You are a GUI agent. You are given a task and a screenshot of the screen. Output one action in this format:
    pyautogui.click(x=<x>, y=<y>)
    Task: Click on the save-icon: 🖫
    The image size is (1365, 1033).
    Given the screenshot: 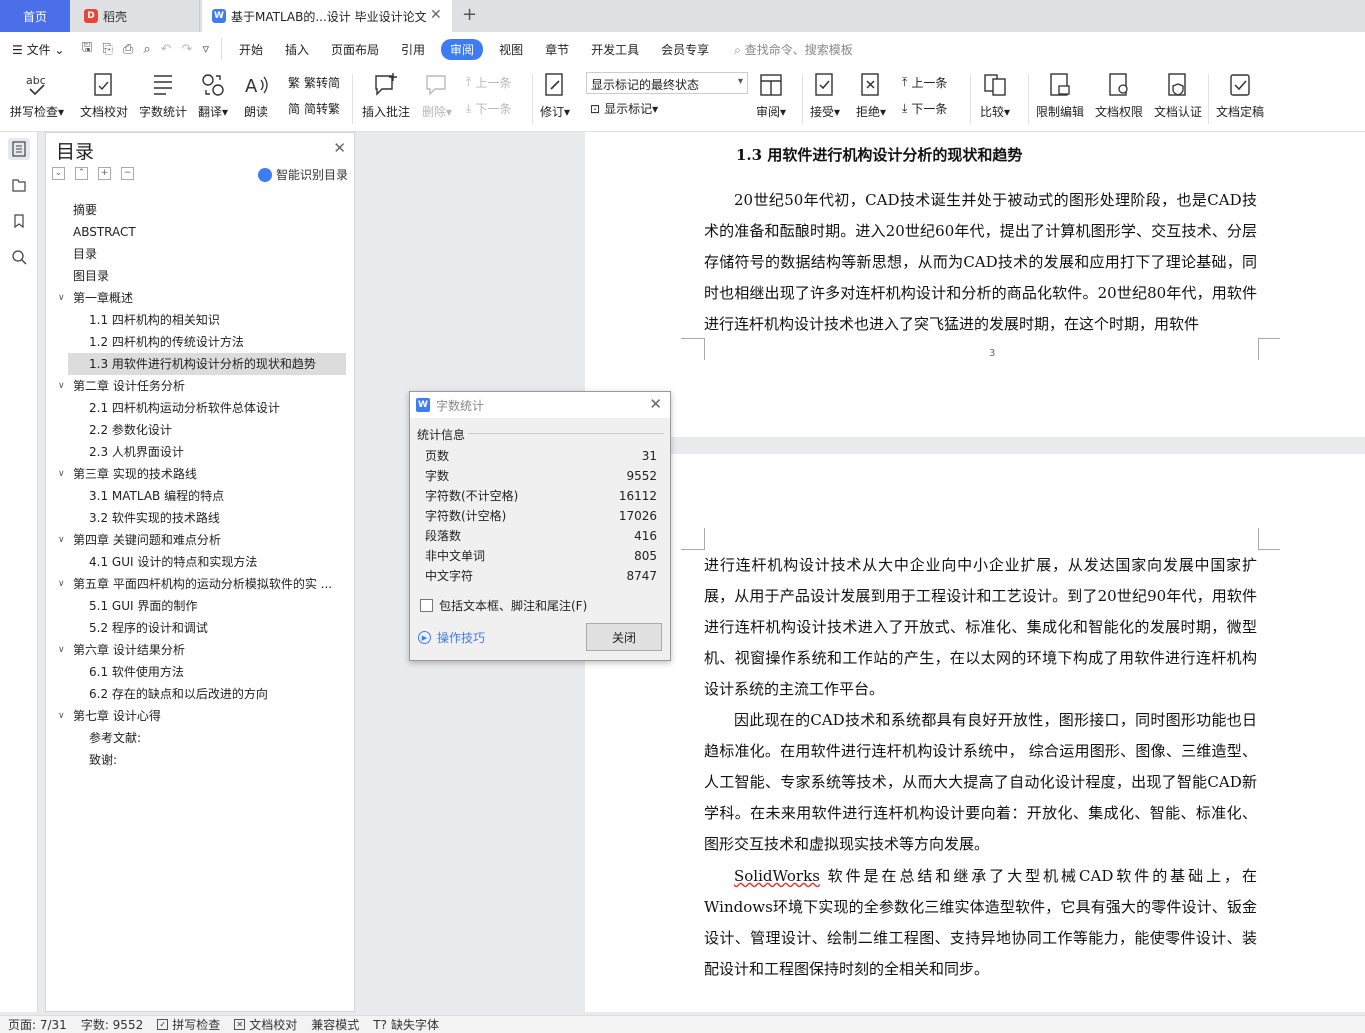 What is the action you would take?
    pyautogui.click(x=86, y=49)
    